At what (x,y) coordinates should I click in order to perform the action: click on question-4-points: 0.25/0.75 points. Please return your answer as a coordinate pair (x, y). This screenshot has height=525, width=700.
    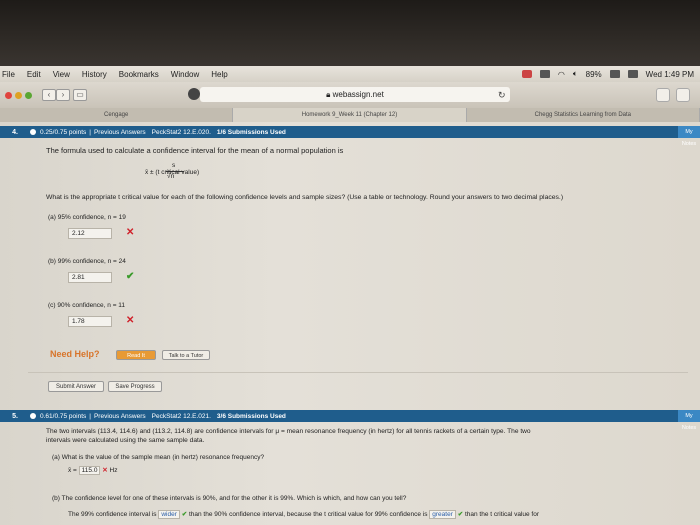
    Looking at the image, I should click on (63, 132).